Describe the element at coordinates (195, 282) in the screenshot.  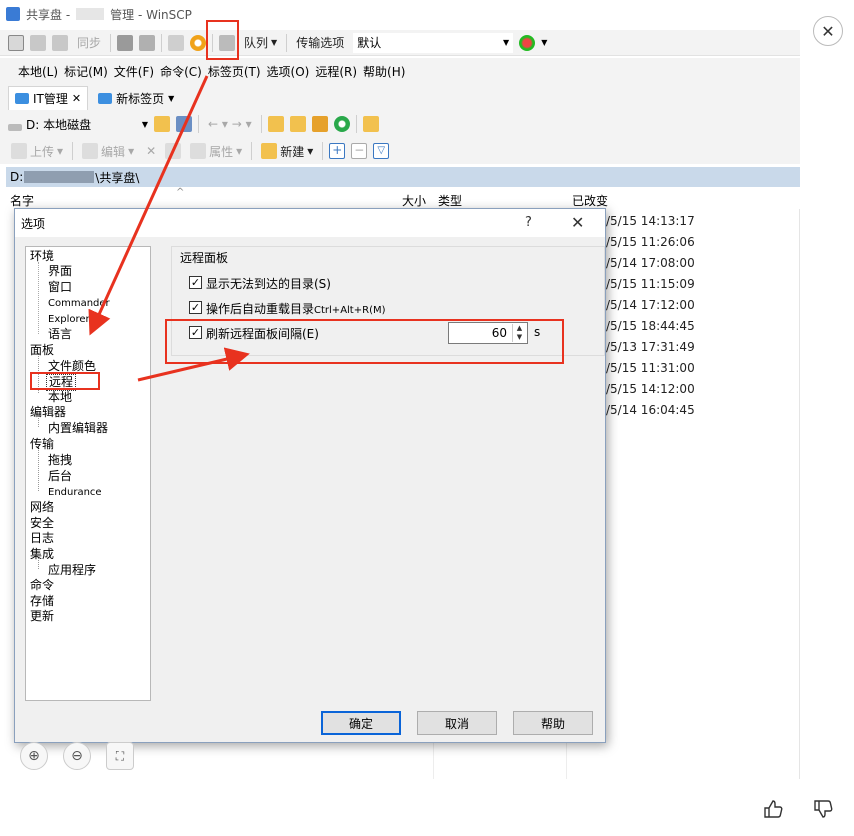
I see `show-unreachable-checkbox: ✓` at that location.